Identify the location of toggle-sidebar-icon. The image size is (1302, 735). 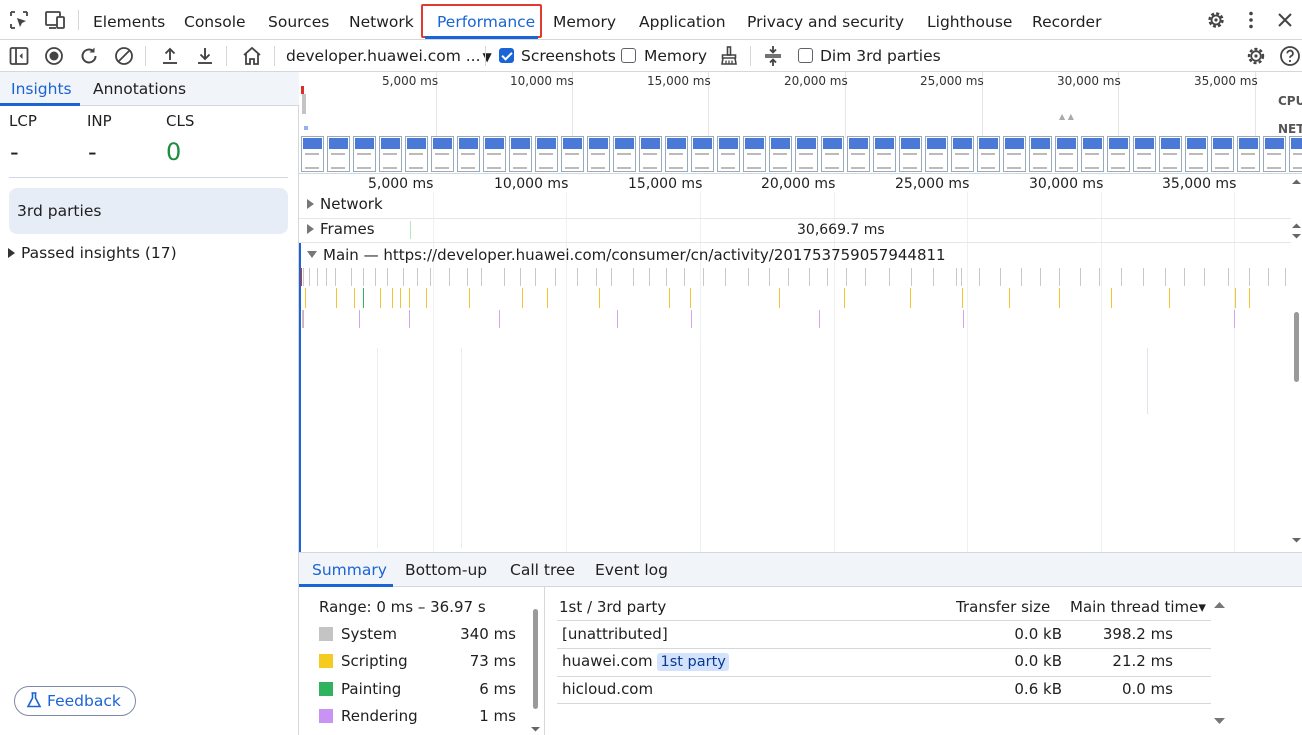
(19, 56).